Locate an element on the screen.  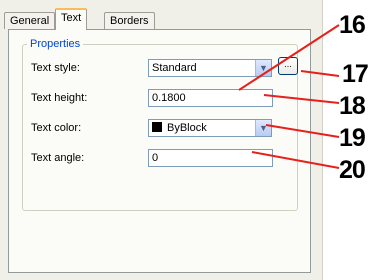
callout-number-19: 19 is located at coordinates (352, 138).